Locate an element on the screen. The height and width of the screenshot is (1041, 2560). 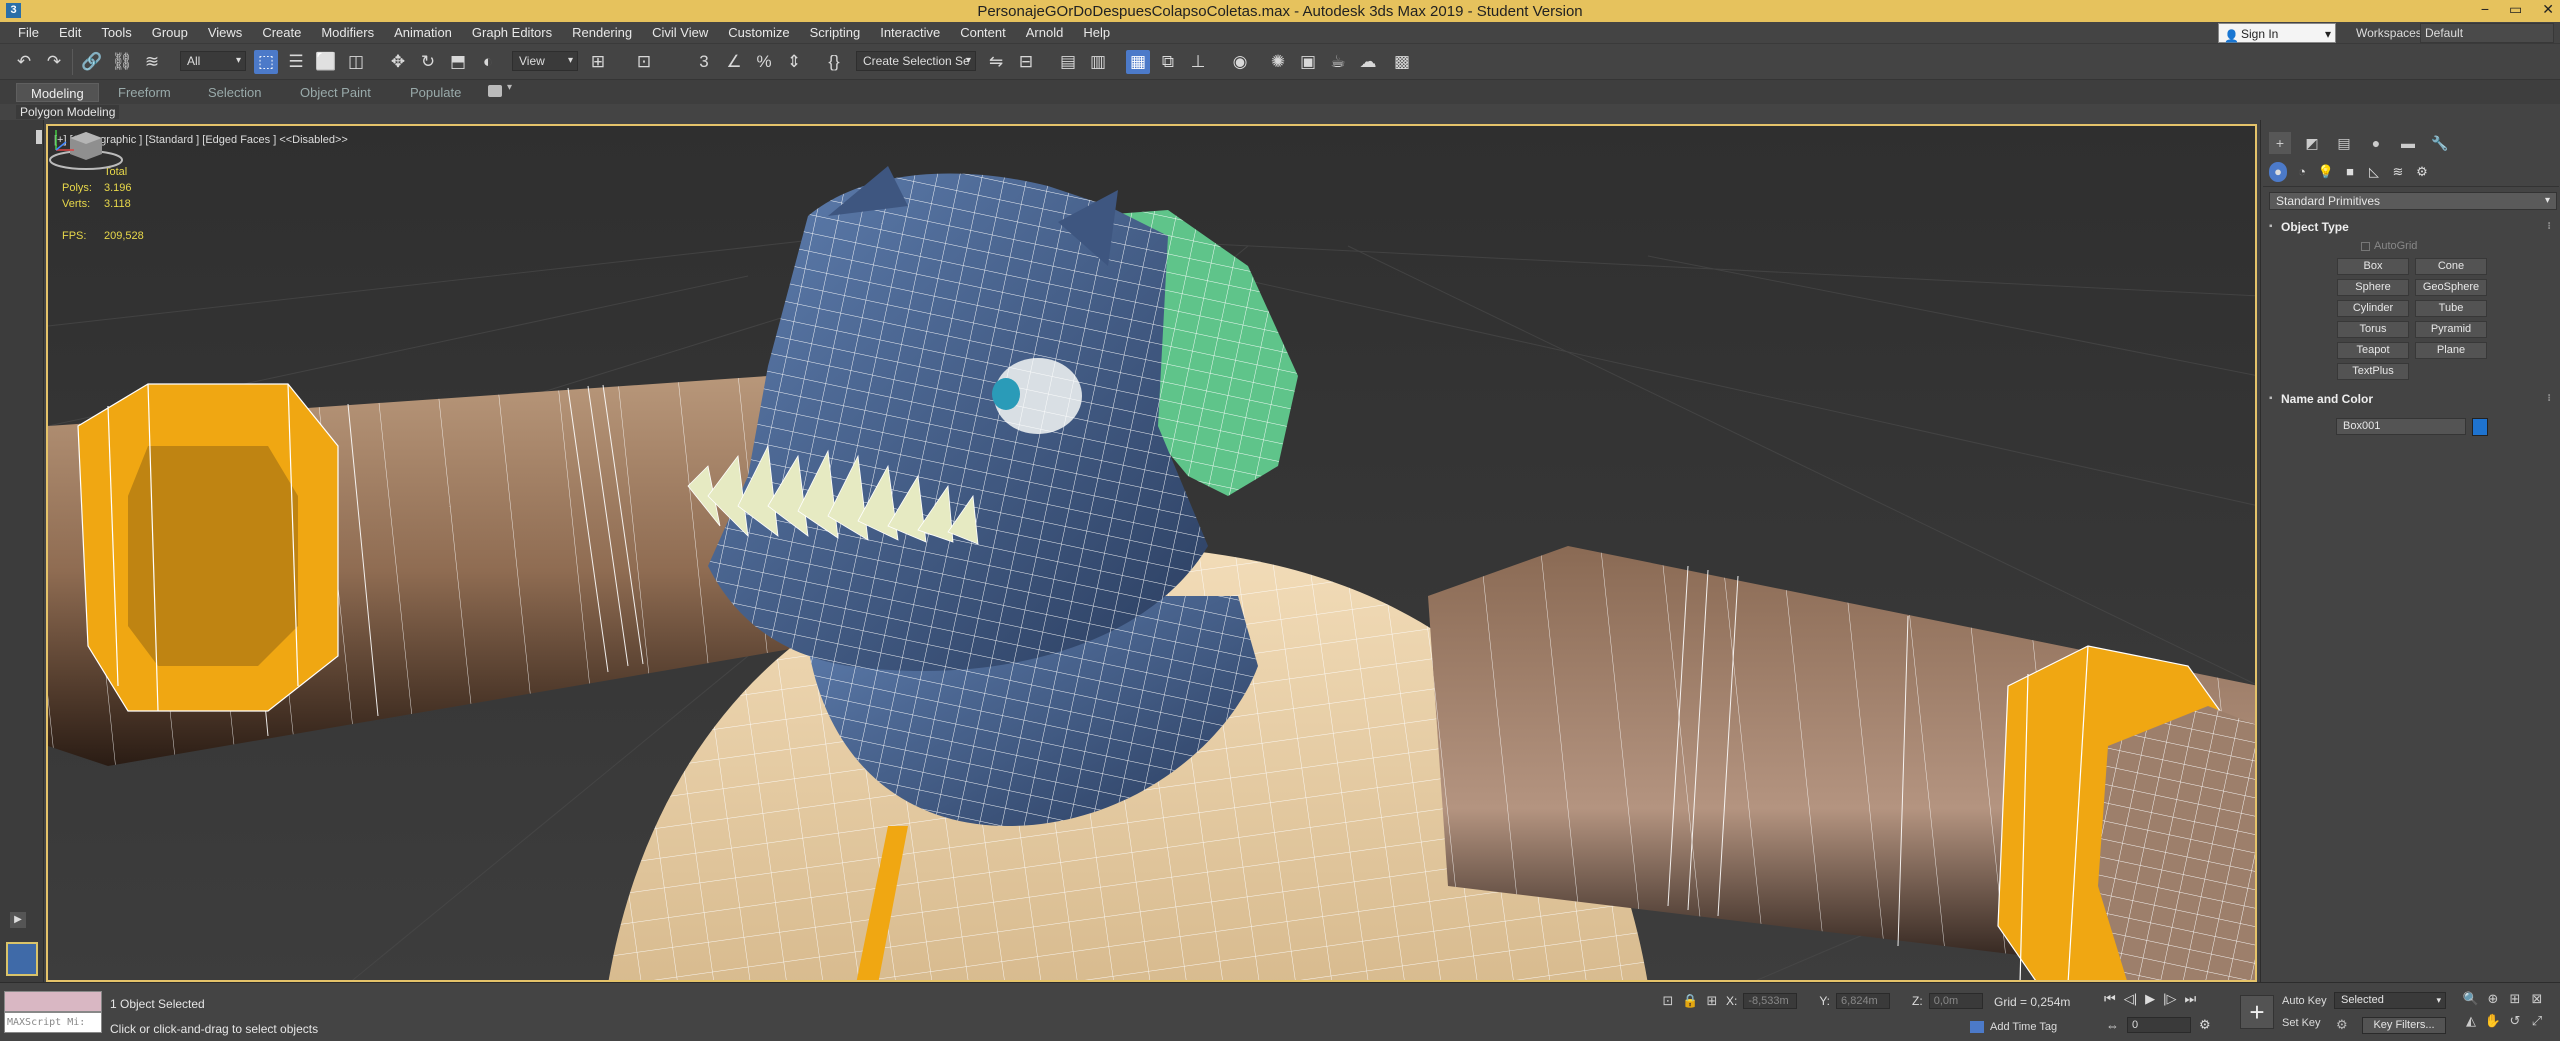
tab-modeling: Modeling is located at coordinates (57, 92).